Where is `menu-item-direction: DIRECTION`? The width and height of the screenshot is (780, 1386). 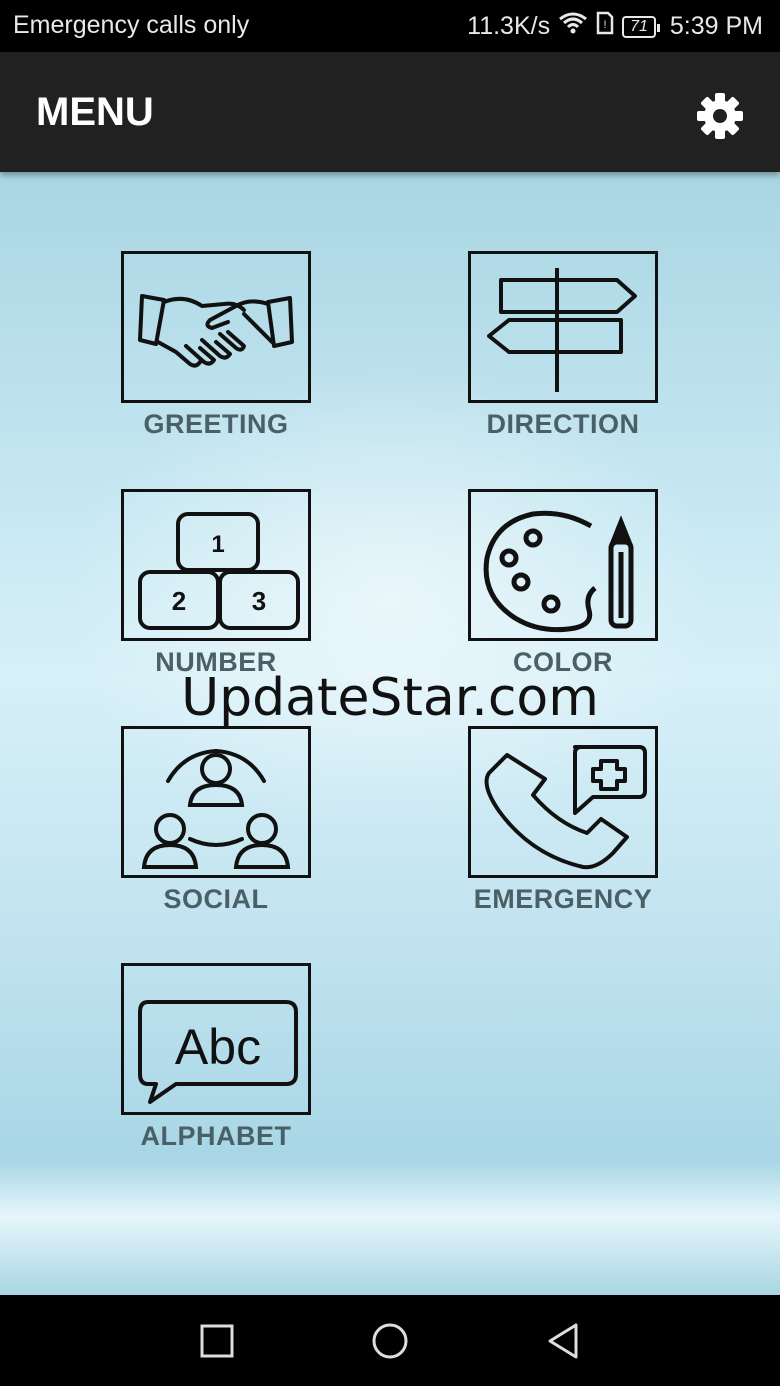
menu-item-direction: DIRECTION is located at coordinates (563, 345).